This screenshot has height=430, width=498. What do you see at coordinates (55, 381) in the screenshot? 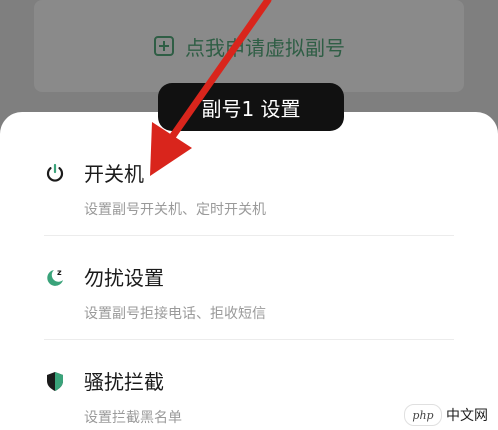
I see `shield-icon` at bounding box center [55, 381].